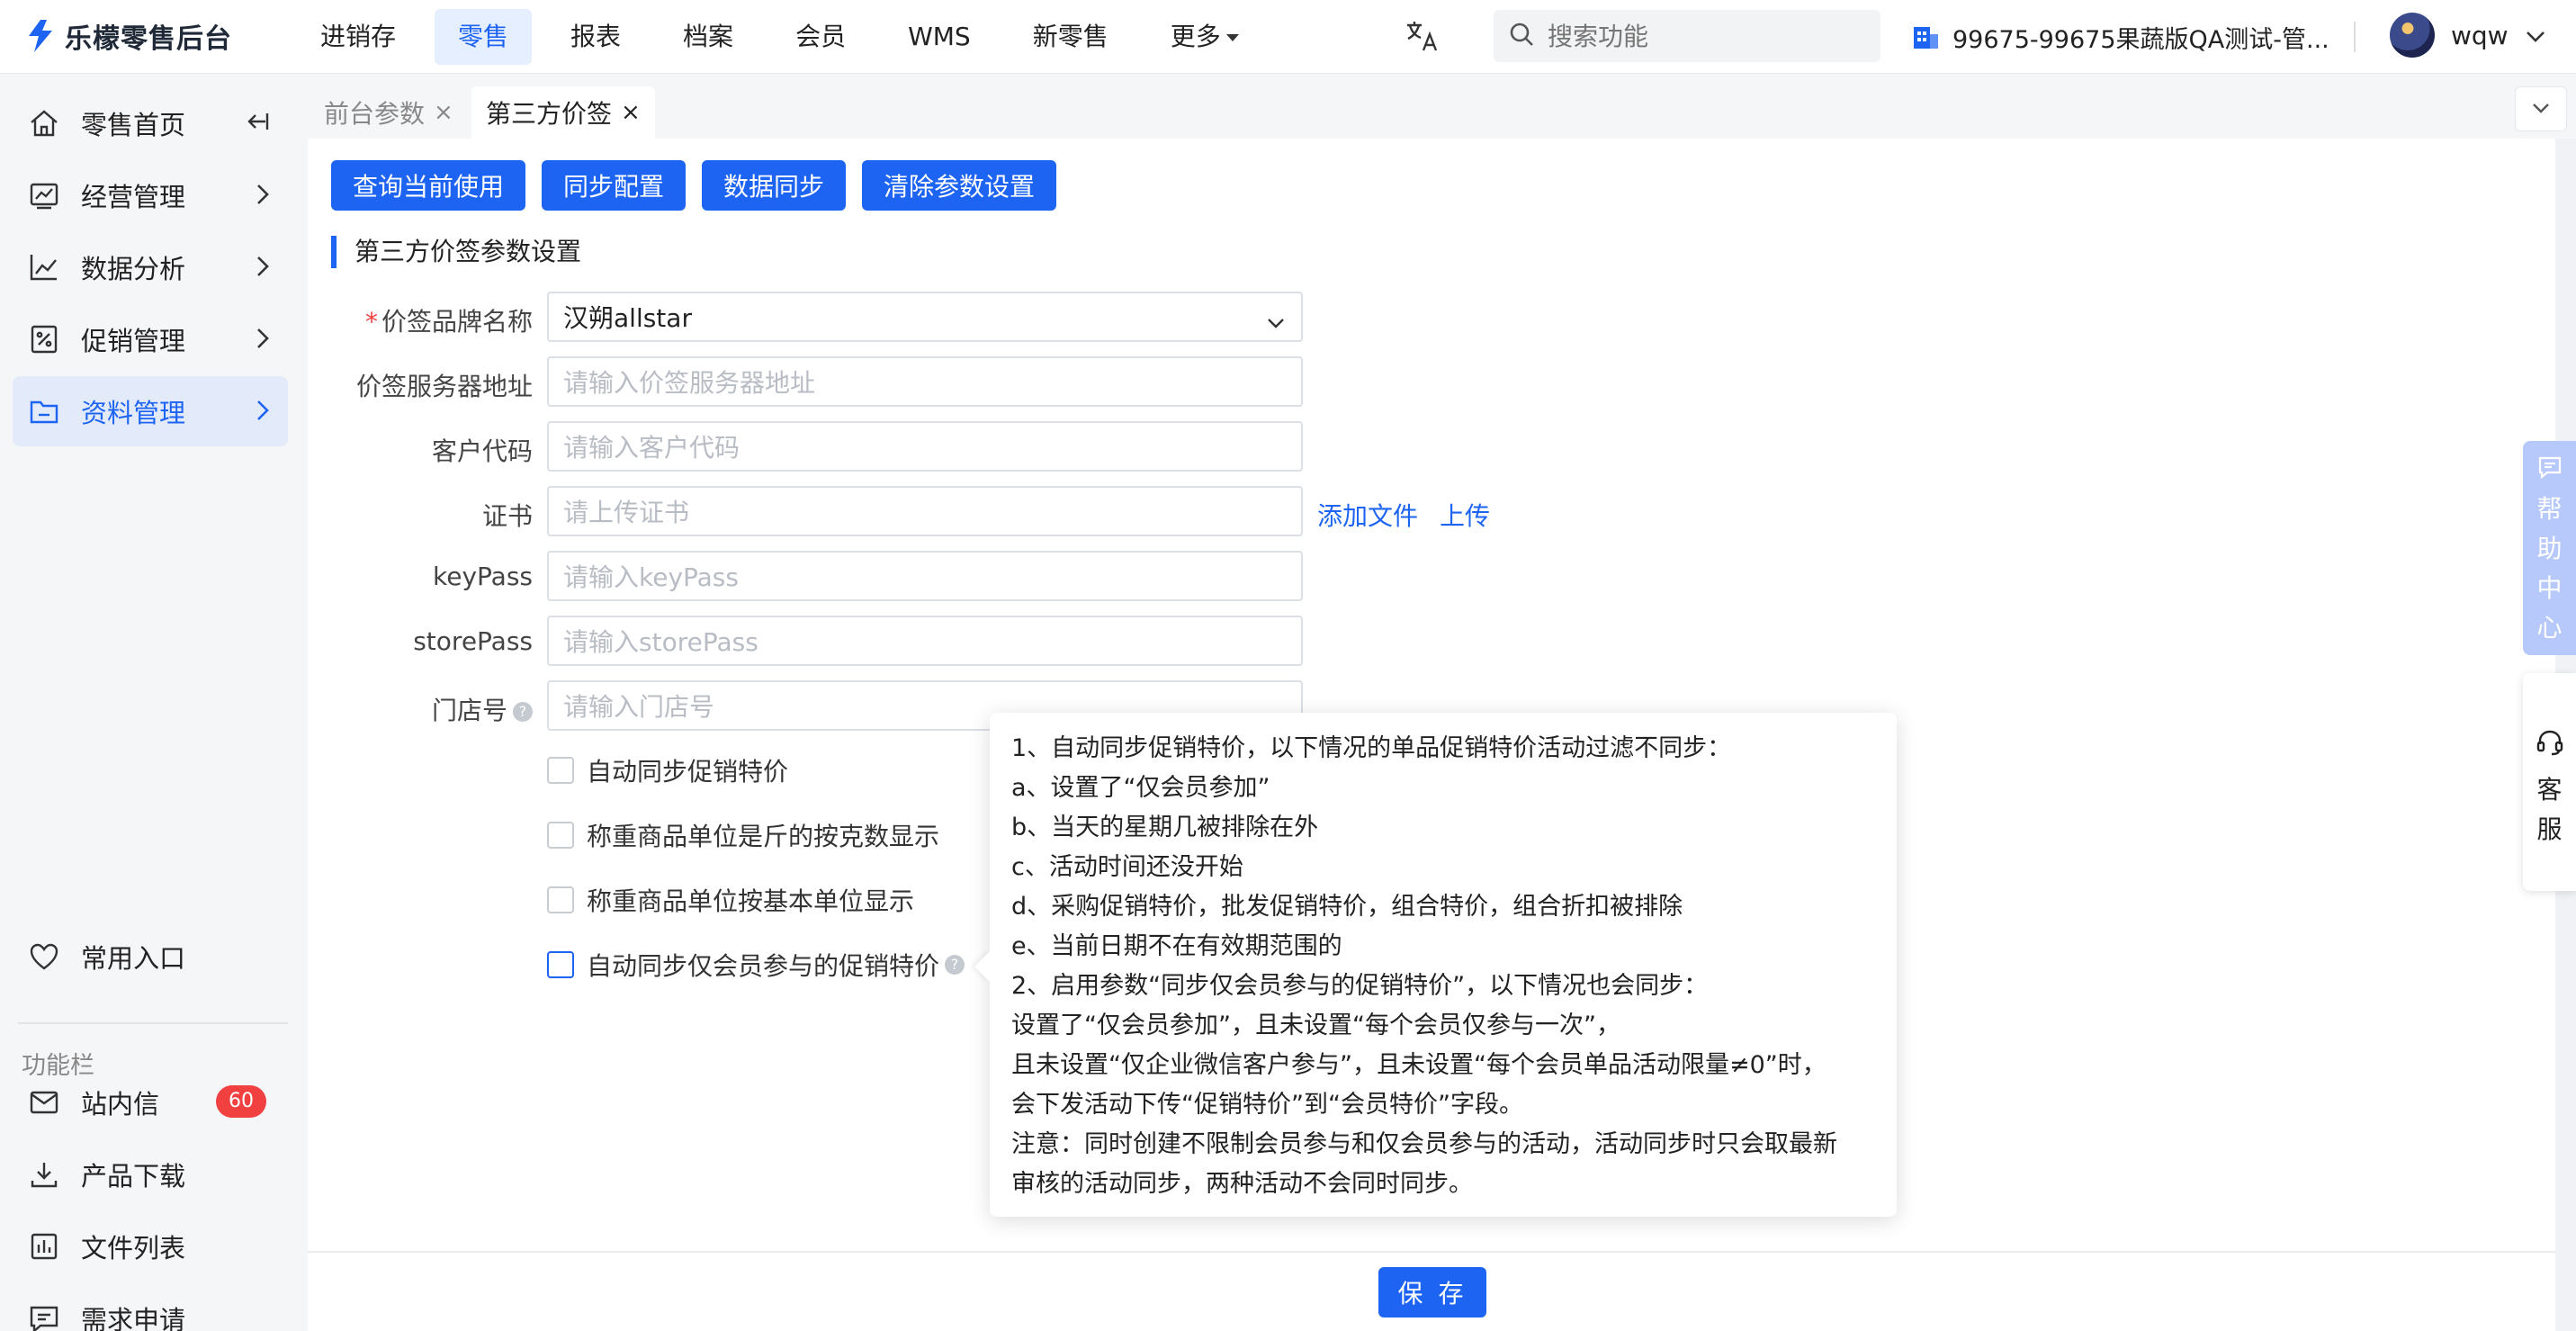  What do you see at coordinates (44, 1316) in the screenshot?
I see `request-icon` at bounding box center [44, 1316].